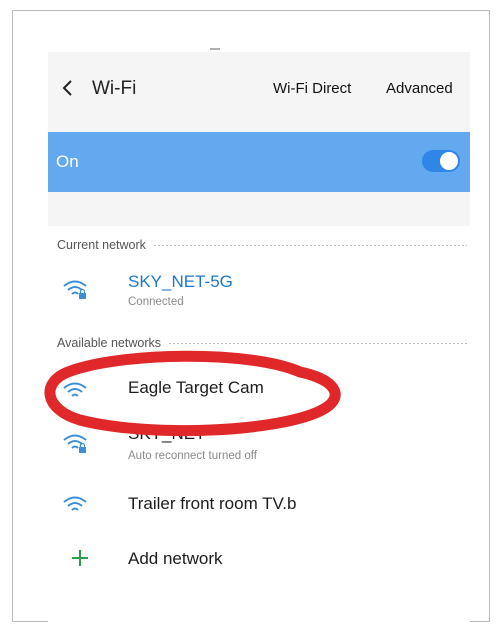  I want to click on section-header-current: Current network, so click(262, 245).